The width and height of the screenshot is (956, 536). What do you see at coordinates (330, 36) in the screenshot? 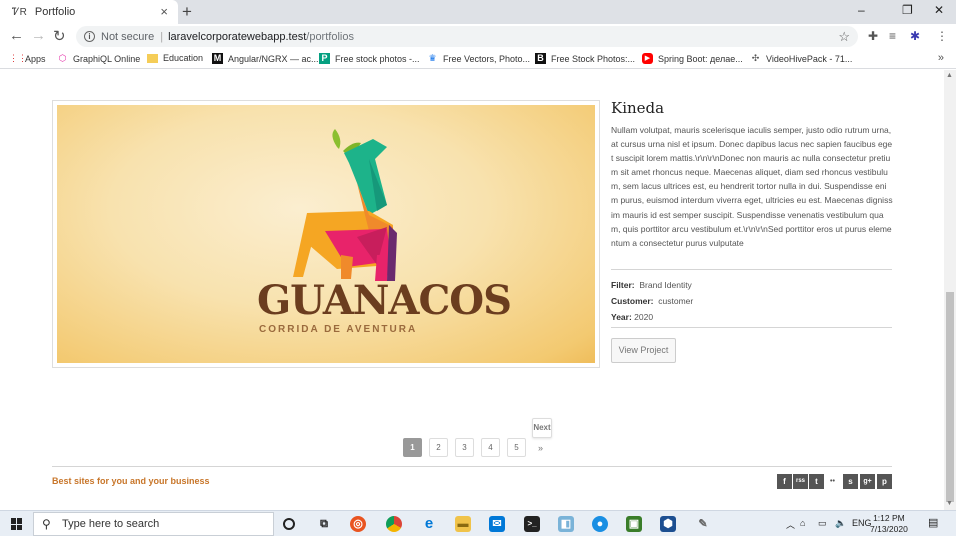
I see `url-path: /portfolios` at bounding box center [330, 36].